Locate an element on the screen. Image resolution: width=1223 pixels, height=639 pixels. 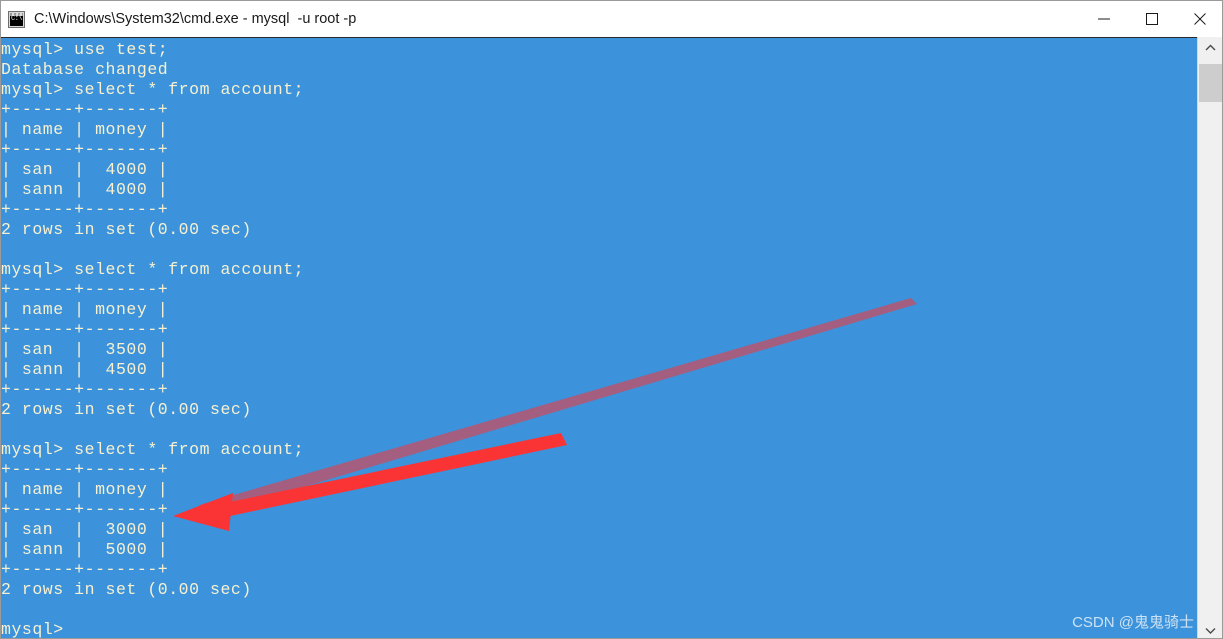
maximize-button is located at coordinates (1152, 19).